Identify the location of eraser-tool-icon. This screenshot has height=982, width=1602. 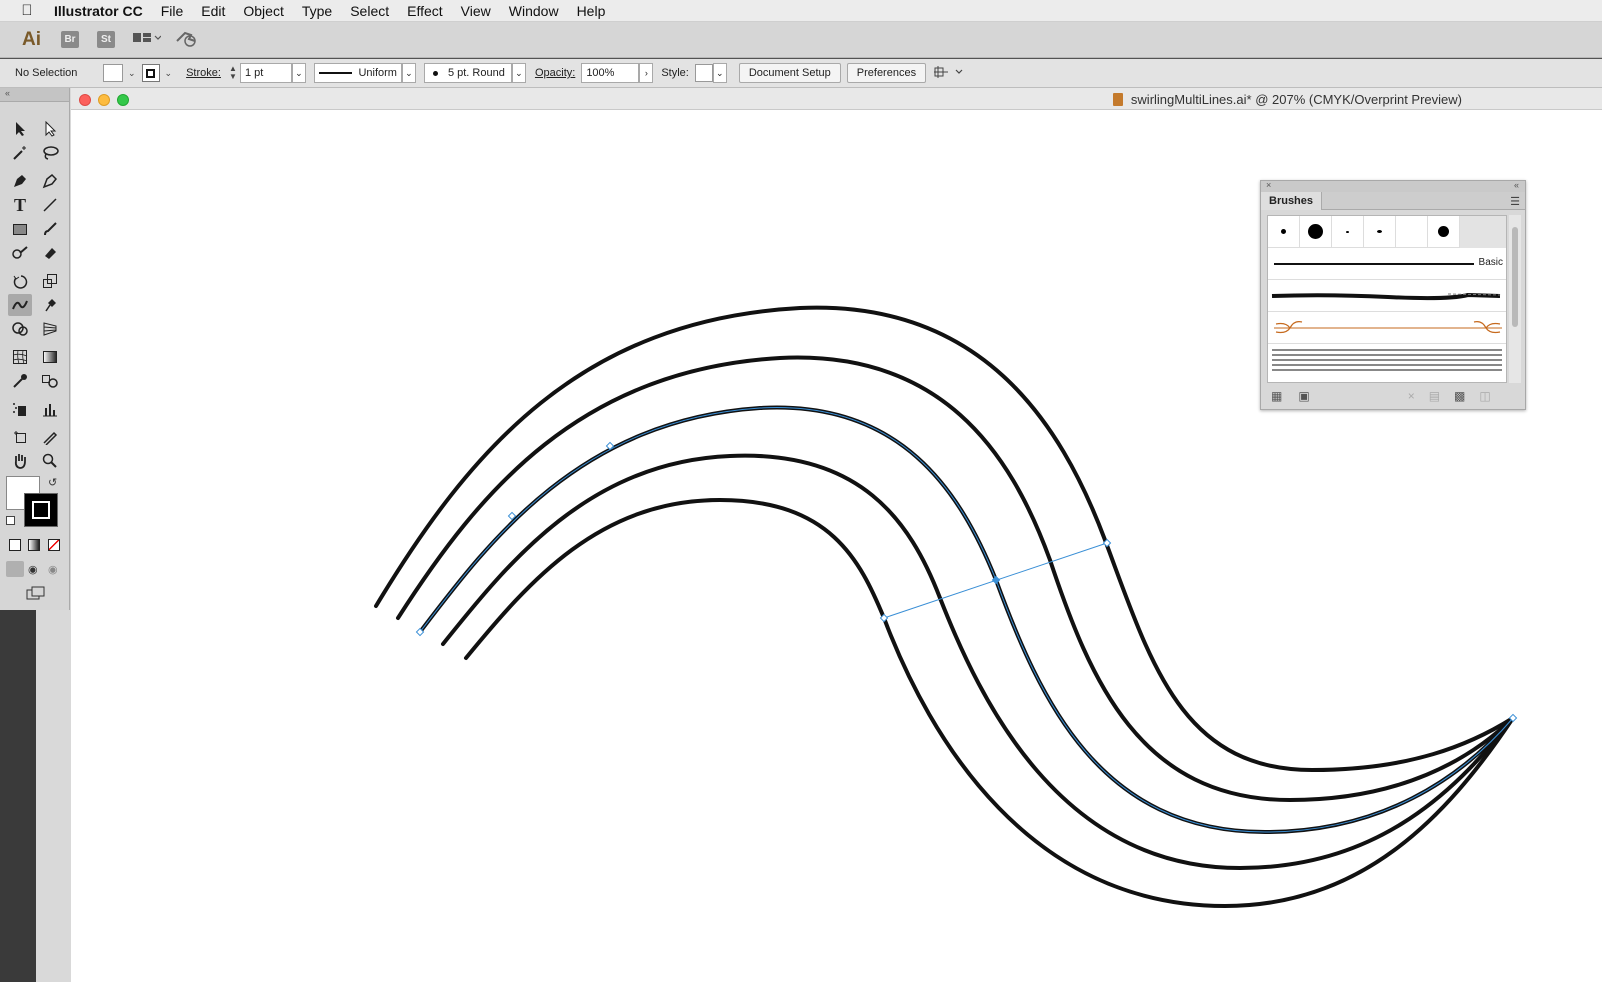
(50, 253).